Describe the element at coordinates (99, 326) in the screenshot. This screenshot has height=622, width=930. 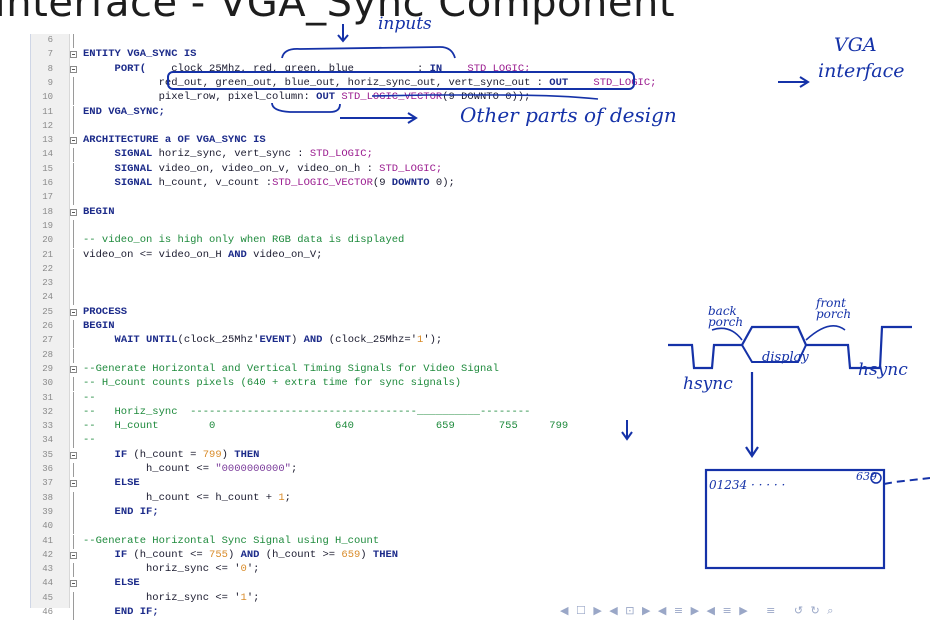
I see `code-token: BEGIN` at that location.